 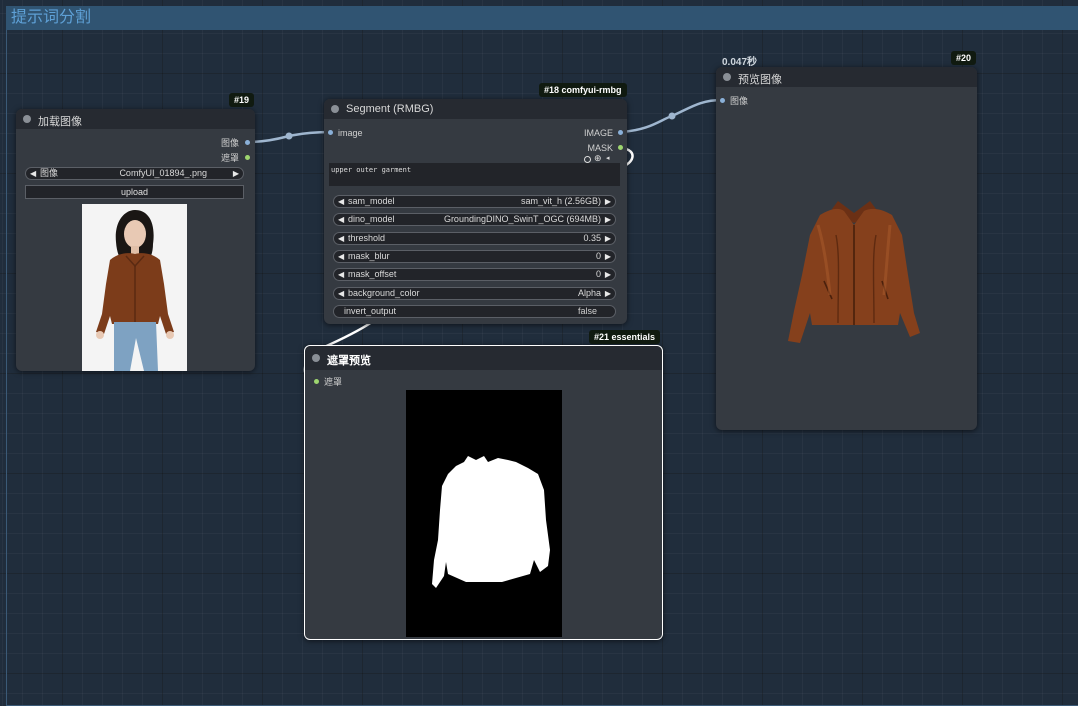 I want to click on number-value: 0.35, so click(x=592, y=238).